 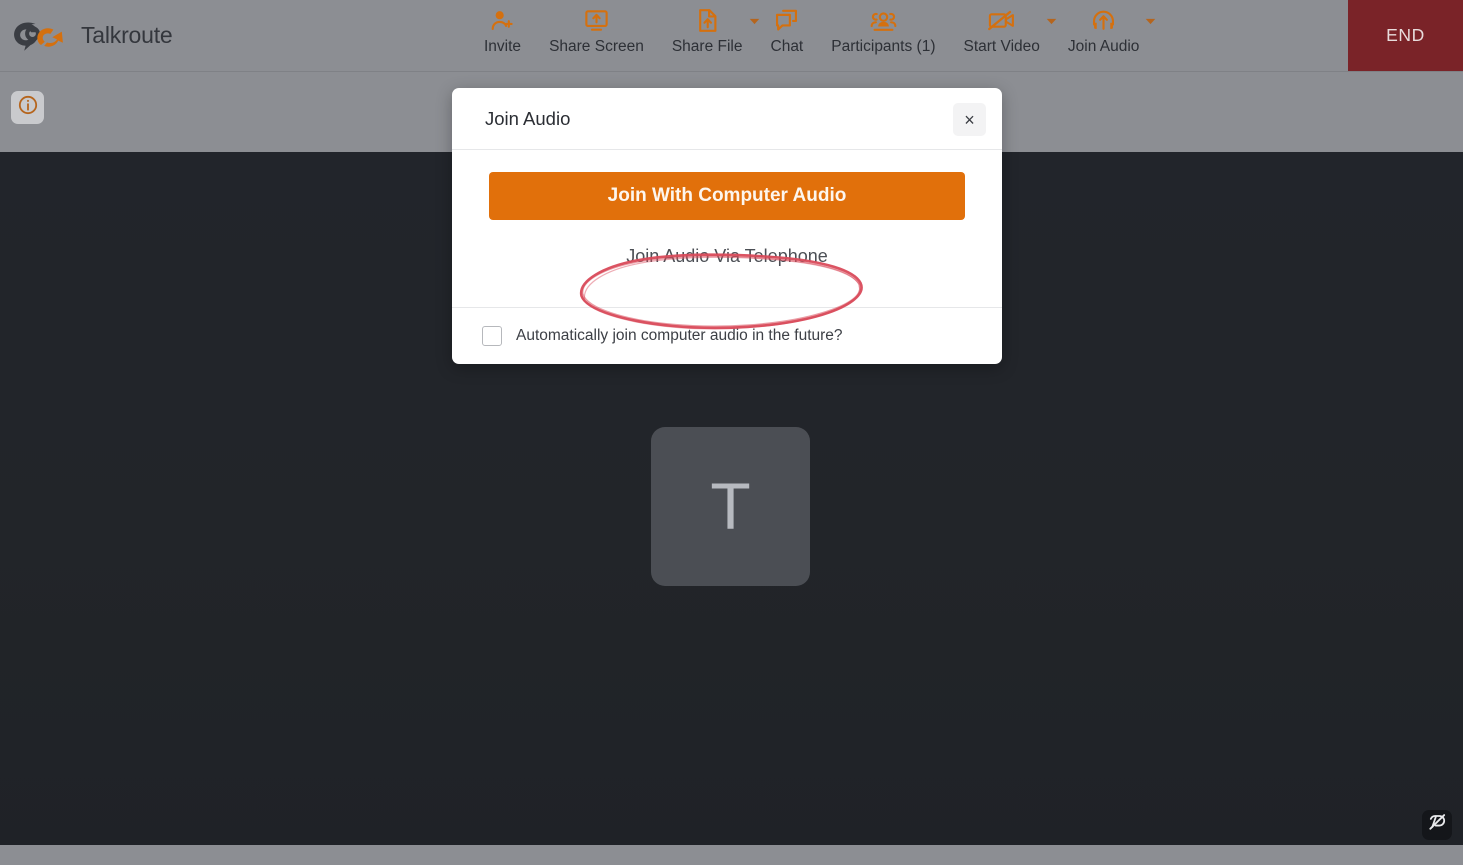 What do you see at coordinates (883, 36) in the screenshot?
I see `toolbar-item-participants: Participants (1)` at bounding box center [883, 36].